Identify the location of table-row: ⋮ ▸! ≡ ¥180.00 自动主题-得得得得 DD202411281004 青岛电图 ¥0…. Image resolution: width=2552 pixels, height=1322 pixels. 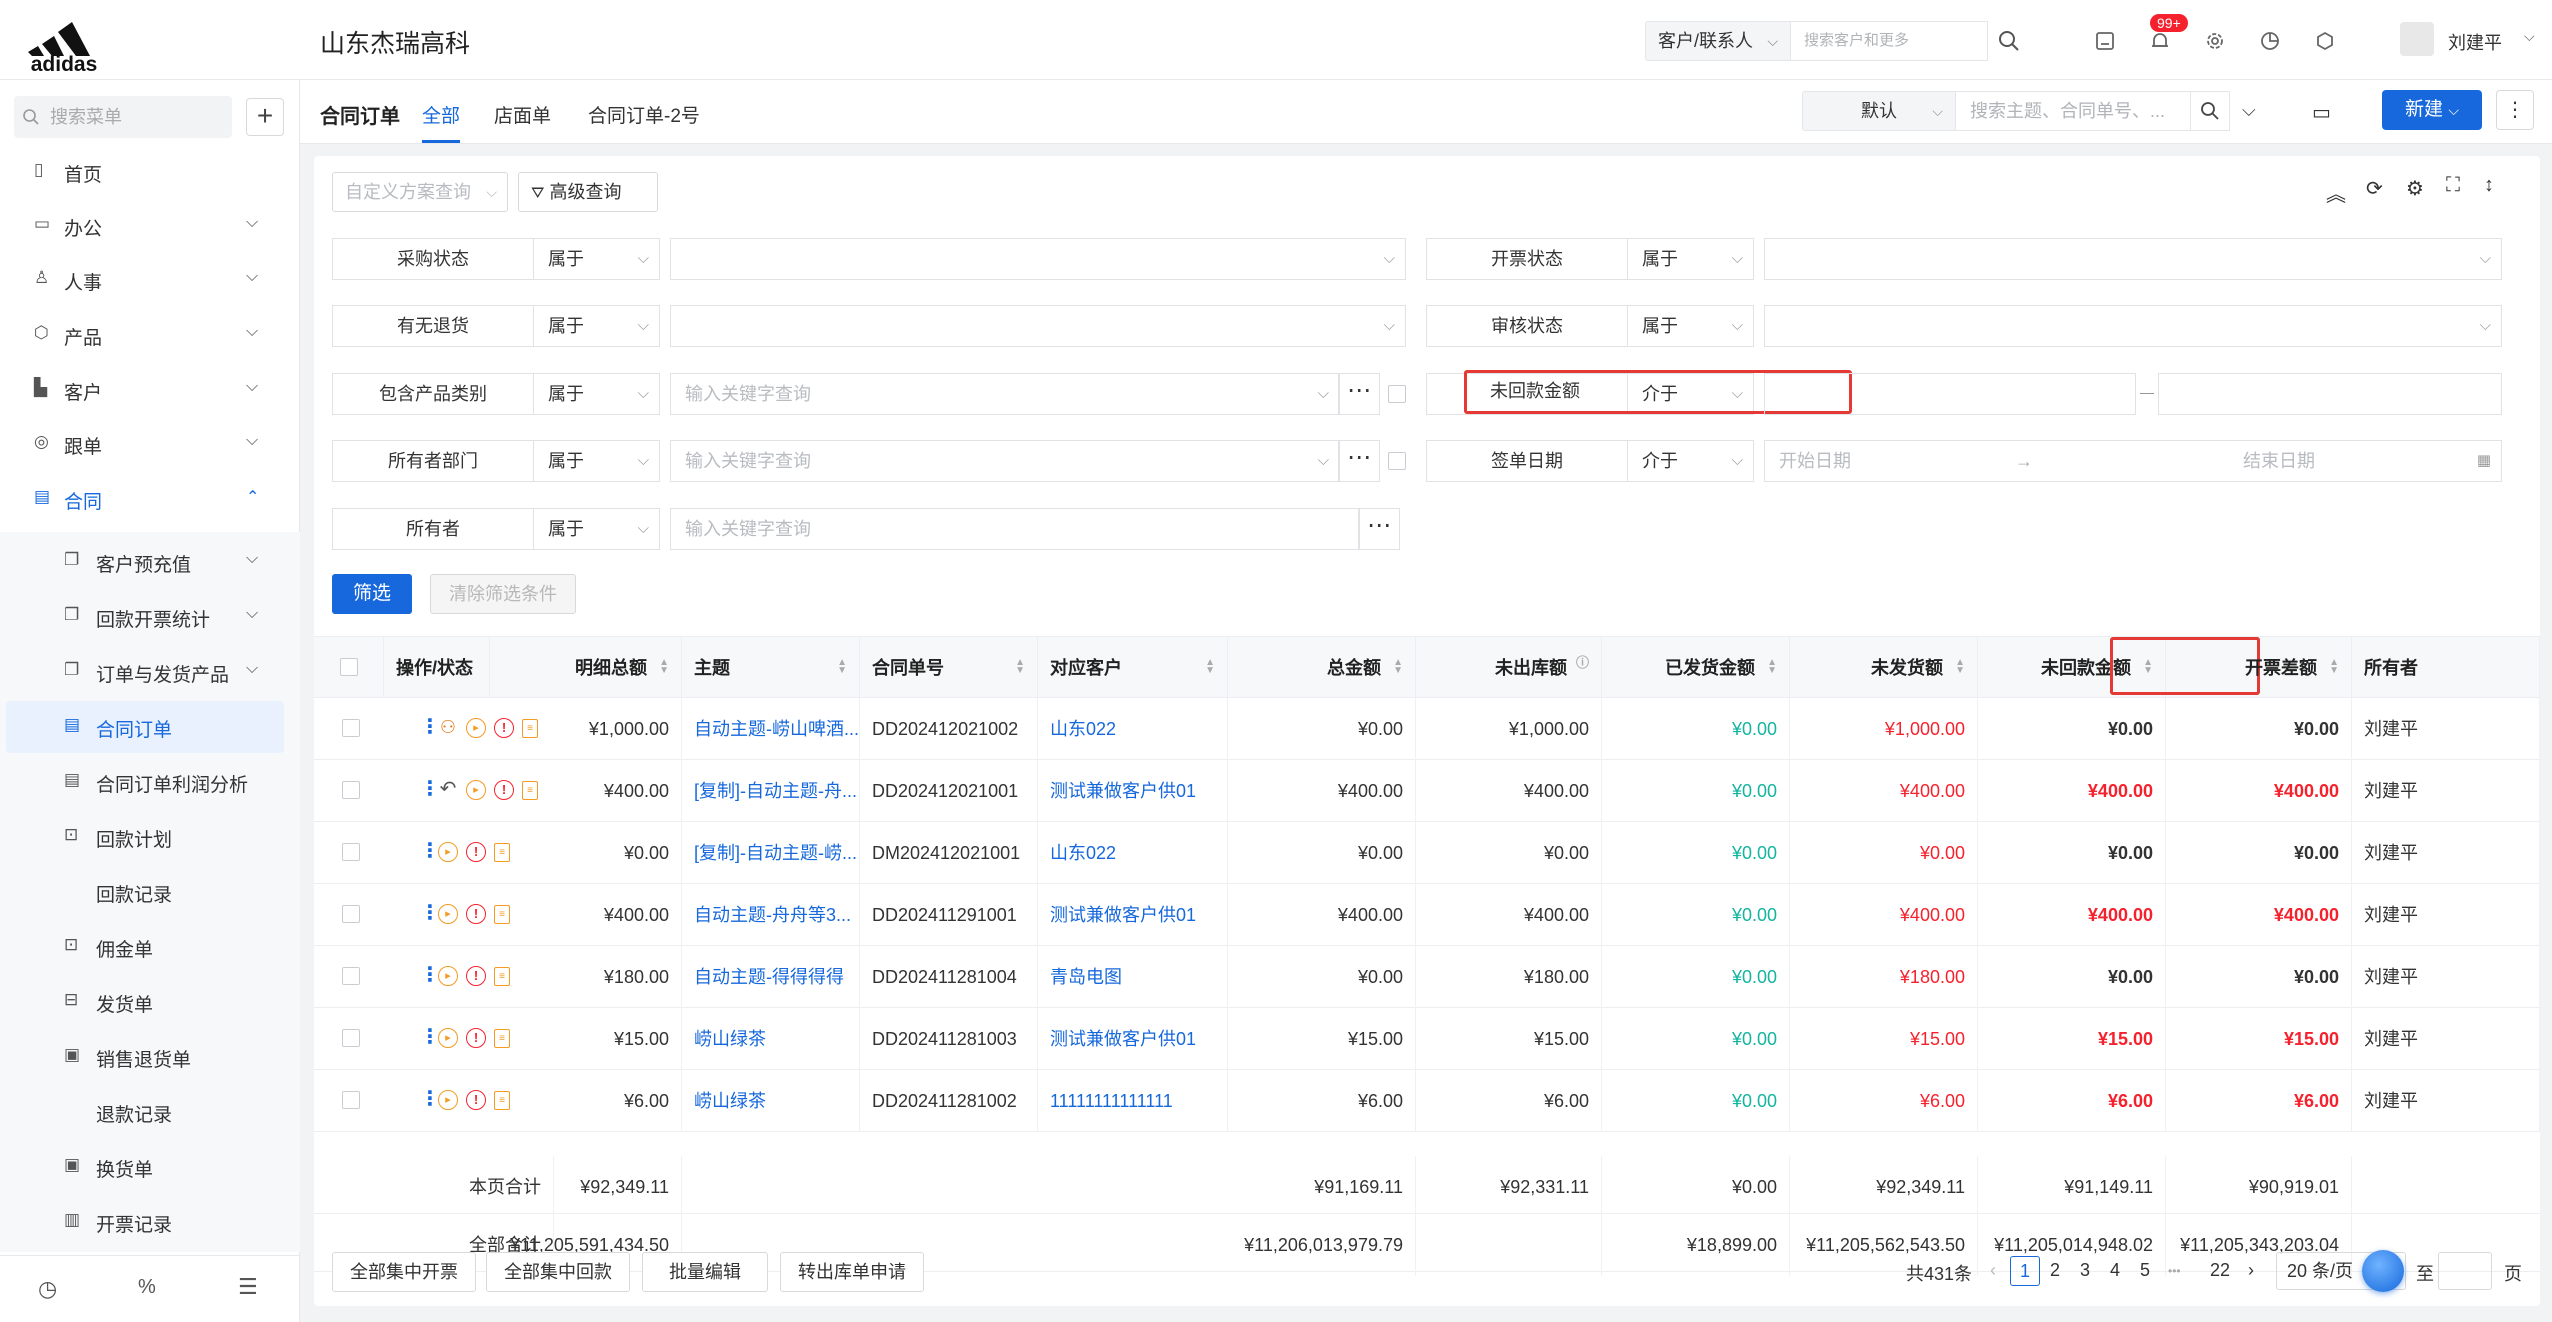
(1427, 977).